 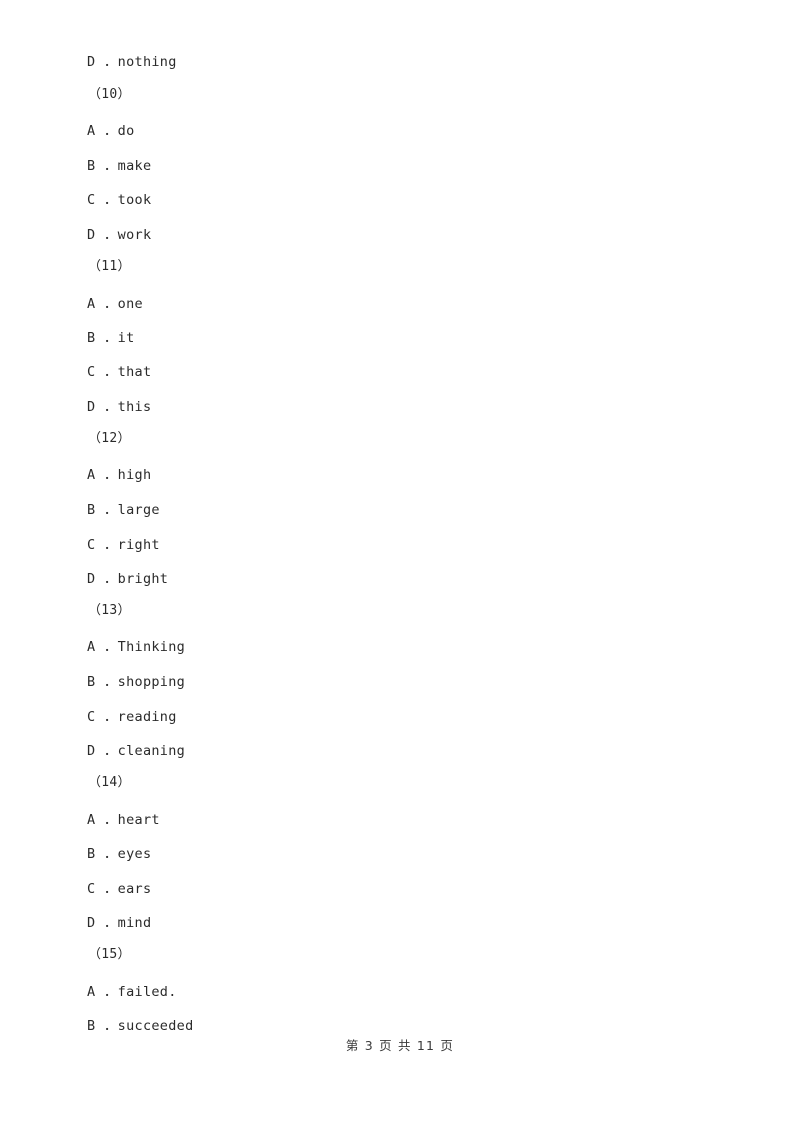 I want to click on question-number: （13）, so click(x=109, y=610).